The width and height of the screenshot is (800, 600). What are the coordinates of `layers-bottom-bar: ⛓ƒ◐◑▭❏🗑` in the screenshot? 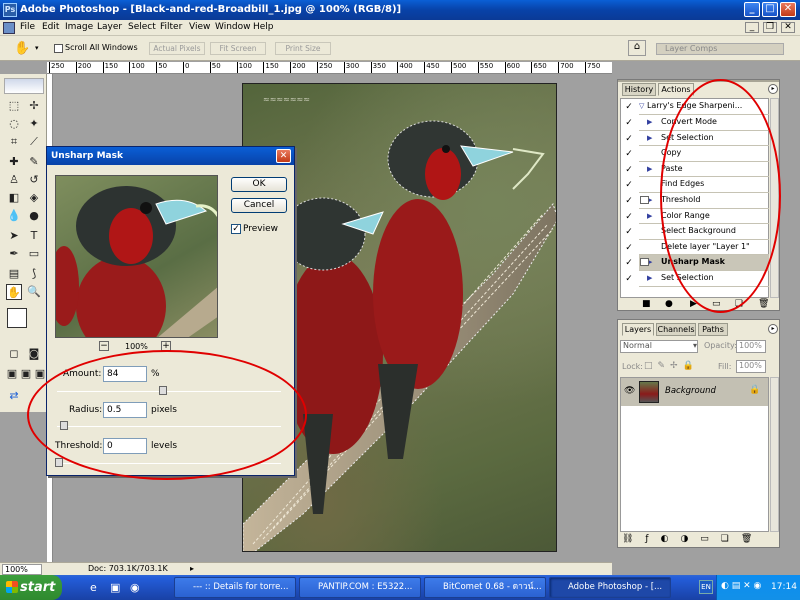 It's located at (699, 540).